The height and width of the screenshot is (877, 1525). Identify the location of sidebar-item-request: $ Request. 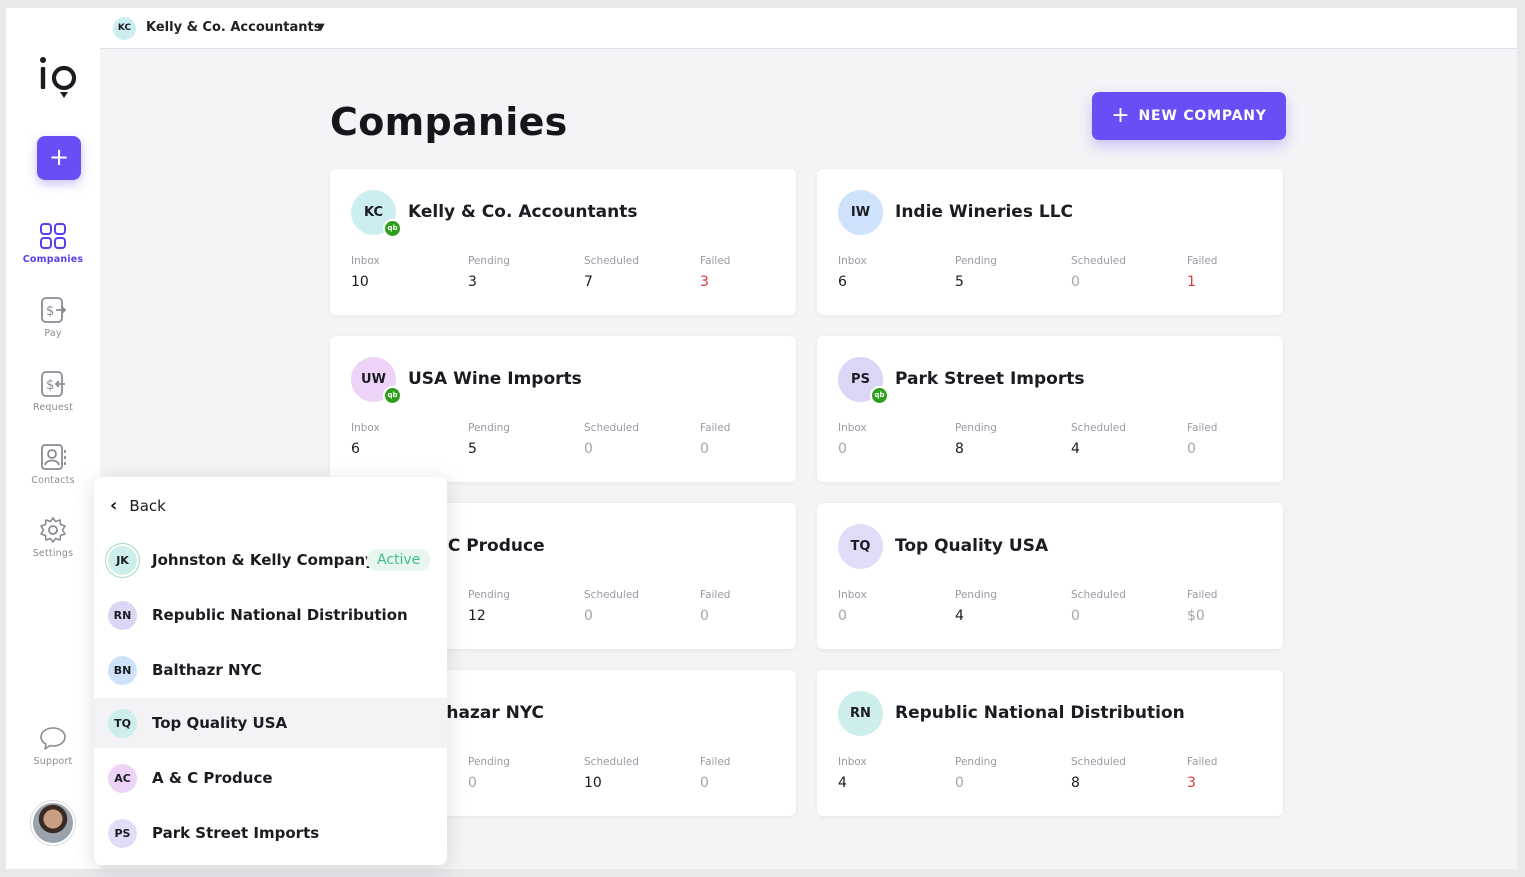
(53, 391).